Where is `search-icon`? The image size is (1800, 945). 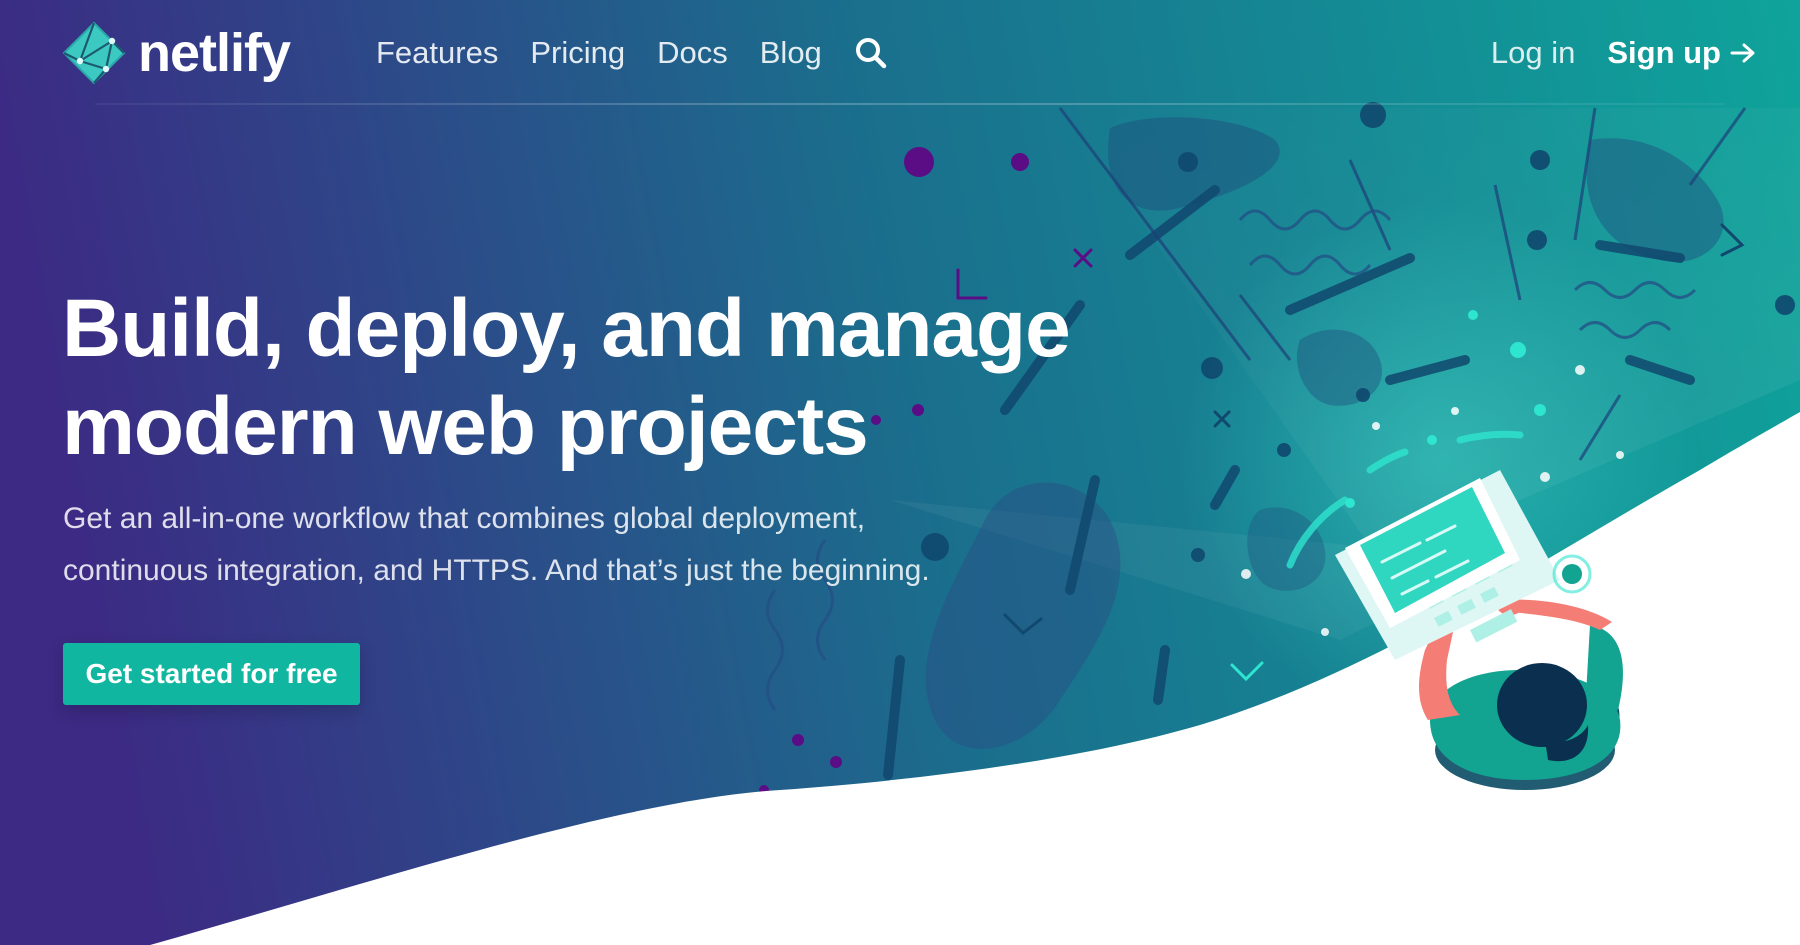 search-icon is located at coordinates (871, 53).